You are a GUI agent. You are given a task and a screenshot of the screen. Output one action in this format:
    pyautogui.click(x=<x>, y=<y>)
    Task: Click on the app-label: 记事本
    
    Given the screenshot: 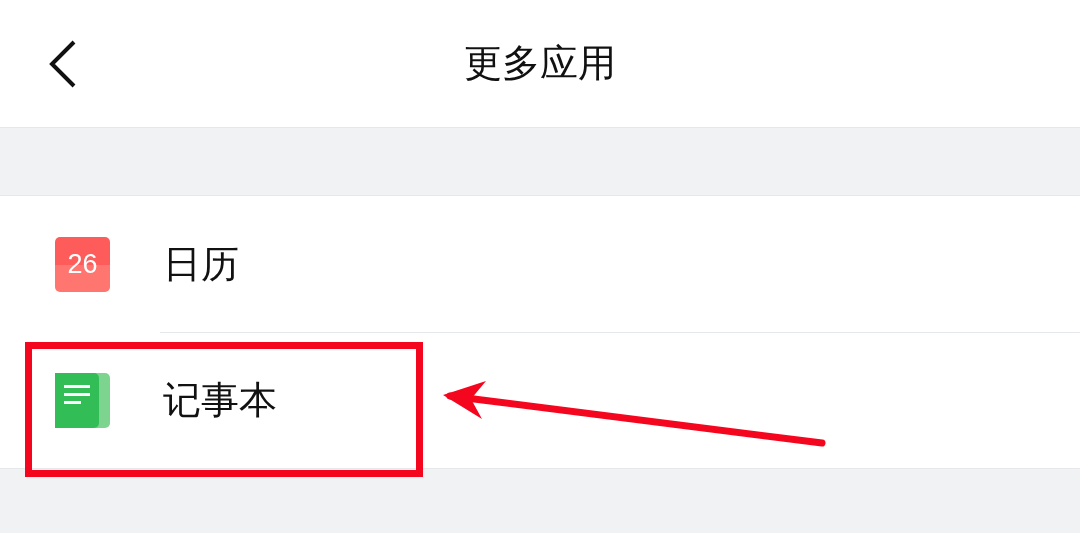 What is the action you would take?
    pyautogui.click(x=220, y=400)
    